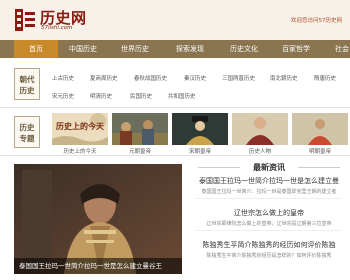 The image size is (350, 280). What do you see at coordinates (141, 96) in the screenshot?
I see `link-republic: 民国历史` at bounding box center [141, 96].